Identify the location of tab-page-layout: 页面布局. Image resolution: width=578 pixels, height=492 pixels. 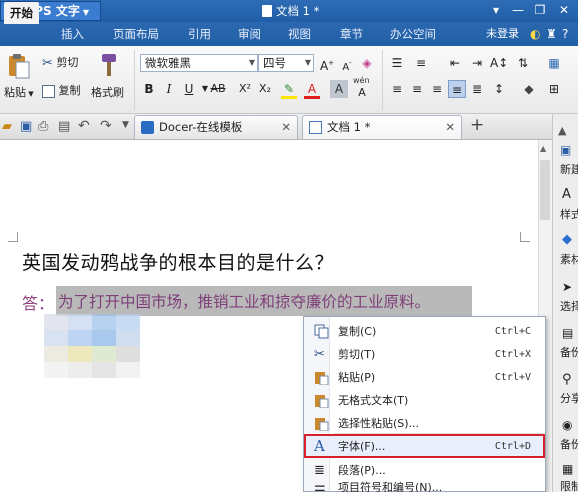
(136, 34).